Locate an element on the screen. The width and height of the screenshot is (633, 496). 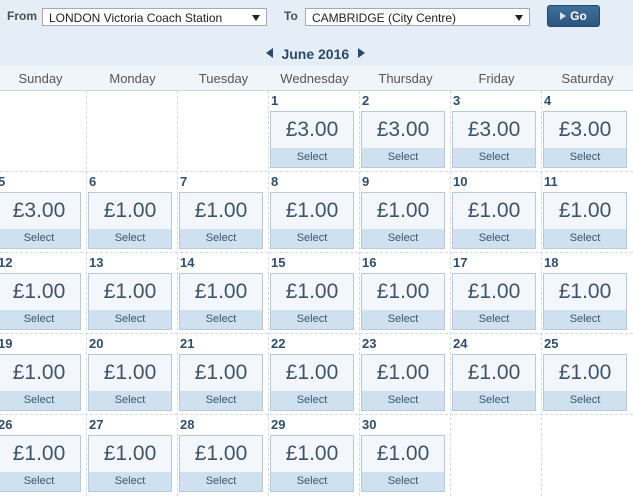
day-number: 6 is located at coordinates (93, 181).